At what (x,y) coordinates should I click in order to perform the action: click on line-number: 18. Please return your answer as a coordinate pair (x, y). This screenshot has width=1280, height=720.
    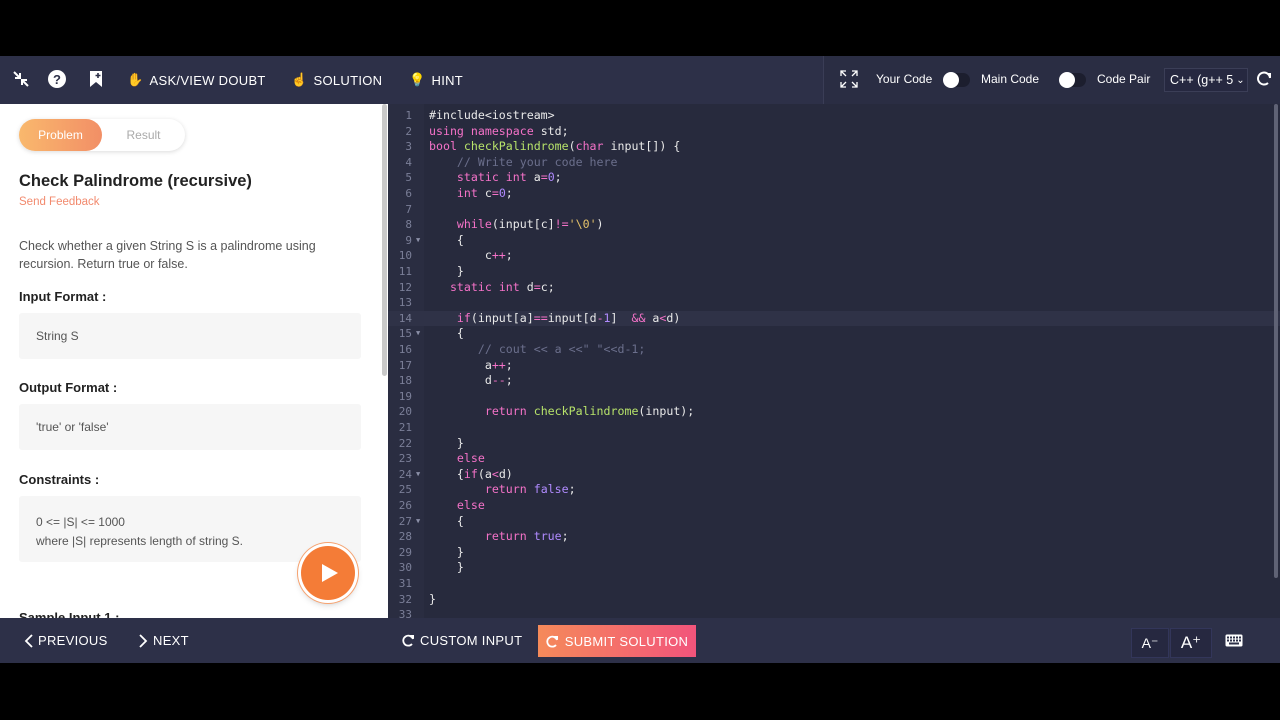
    Looking at the image, I should click on (405, 381).